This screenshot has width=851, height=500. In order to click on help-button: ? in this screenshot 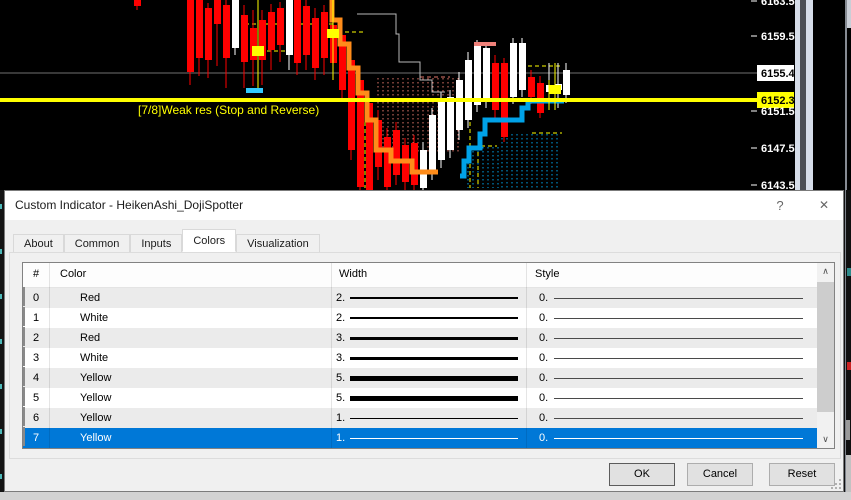, I will do `click(780, 205)`.